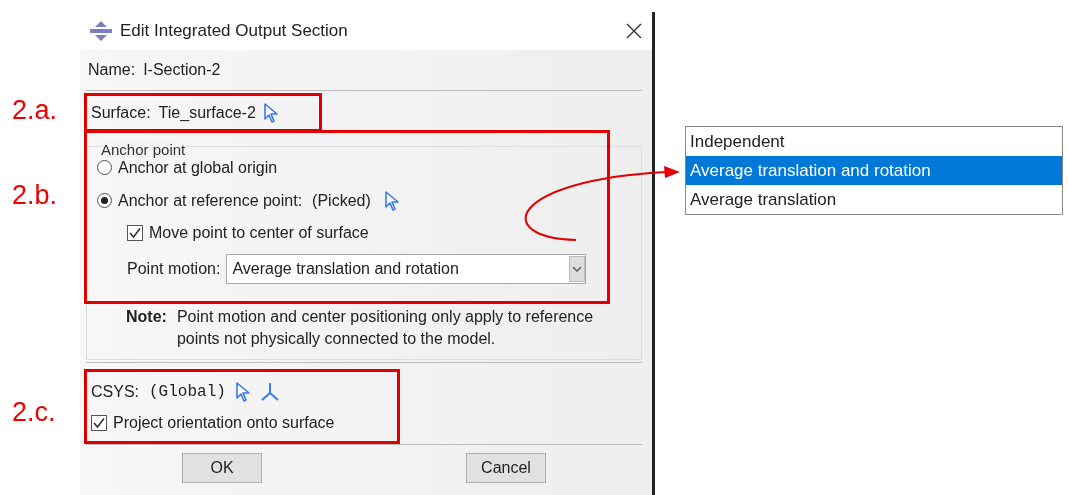 This screenshot has height=495, width=1068. Describe the element at coordinates (35, 110) in the screenshot. I see `annotation-label: 2.a.` at that location.